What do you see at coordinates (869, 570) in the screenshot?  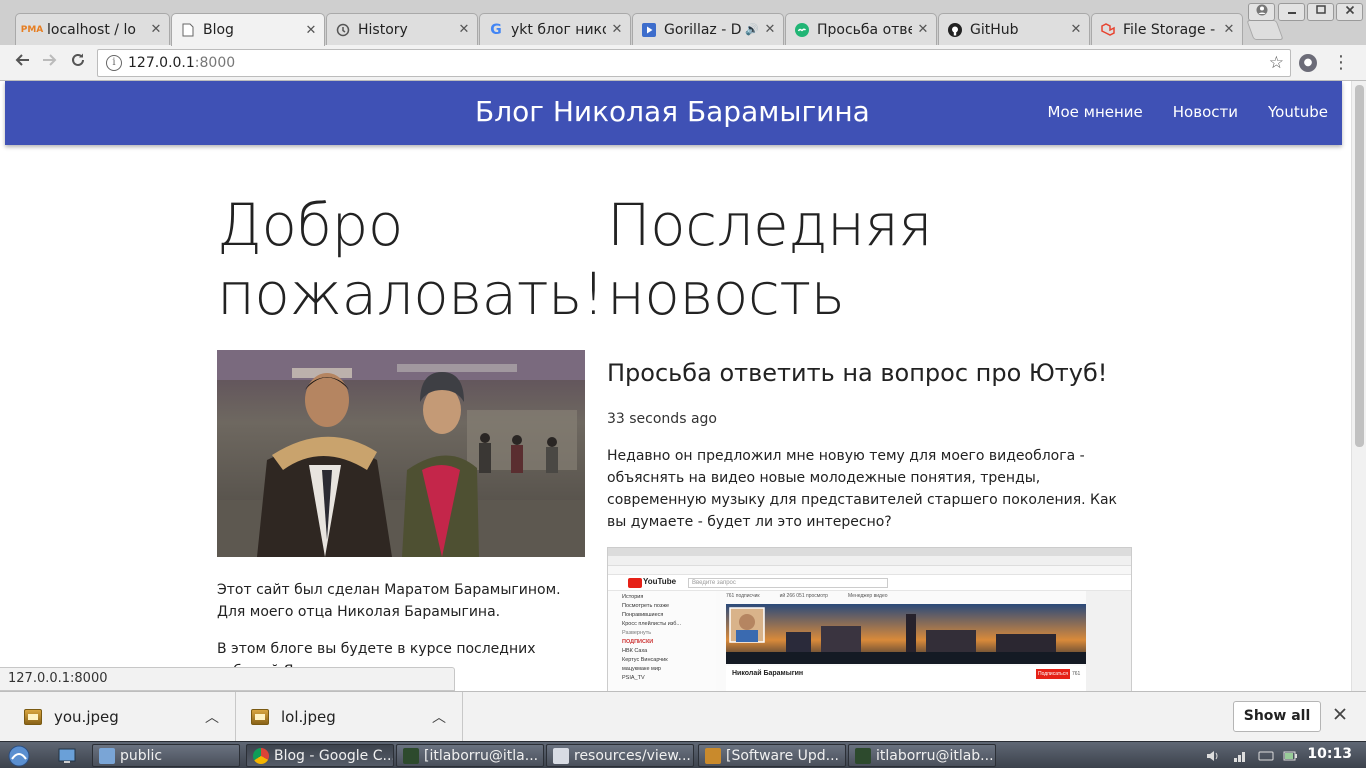 I see `shot-bookmarks` at bounding box center [869, 570].